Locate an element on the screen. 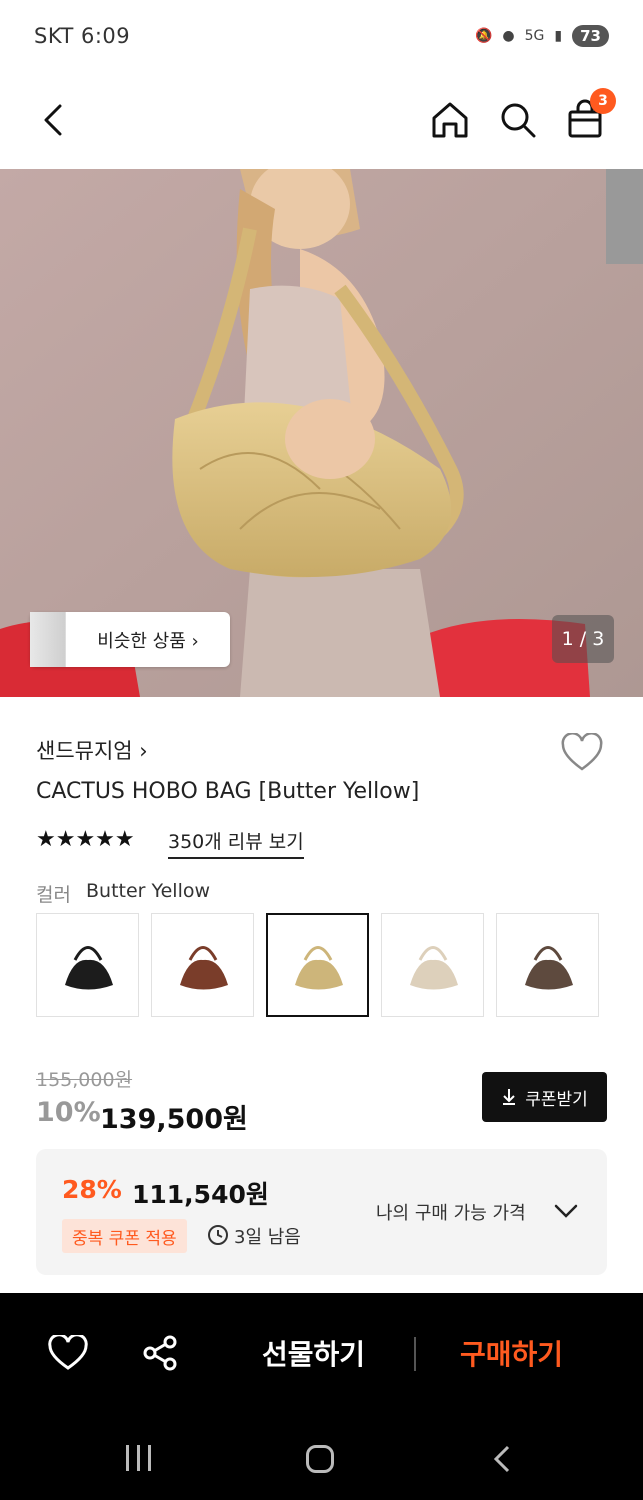  color-swatches is located at coordinates (317, 965).